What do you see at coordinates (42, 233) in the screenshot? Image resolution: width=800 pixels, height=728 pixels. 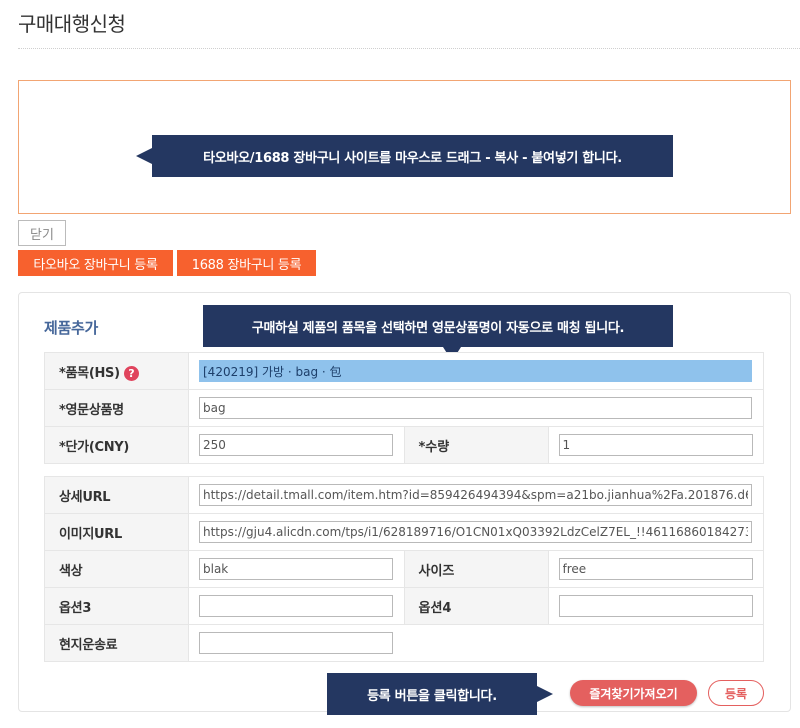 I see `close-button: 닫기` at bounding box center [42, 233].